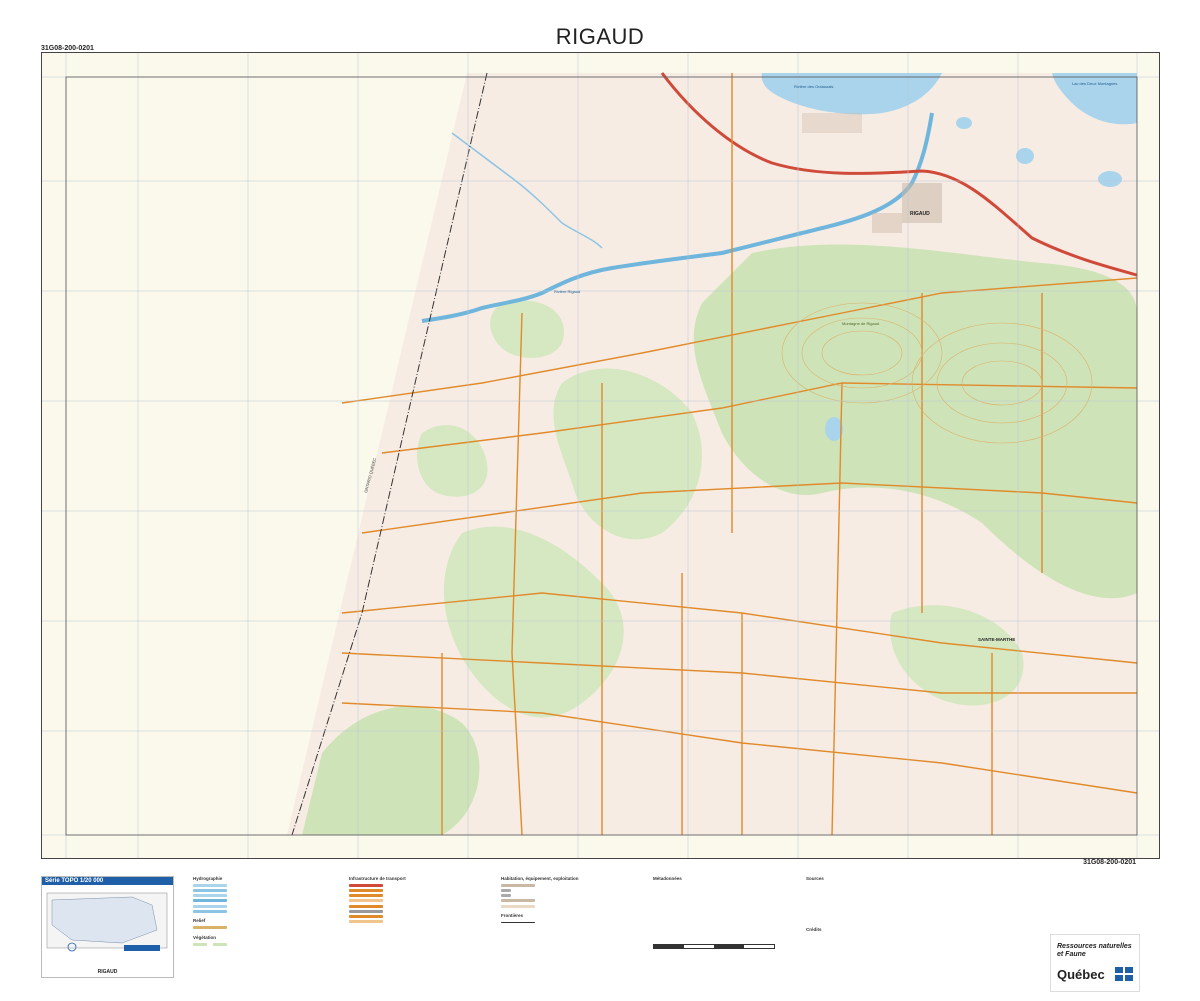 The image size is (1200, 1001). Describe the element at coordinates (107, 922) in the screenshot. I see `index-map-graphic` at that location.